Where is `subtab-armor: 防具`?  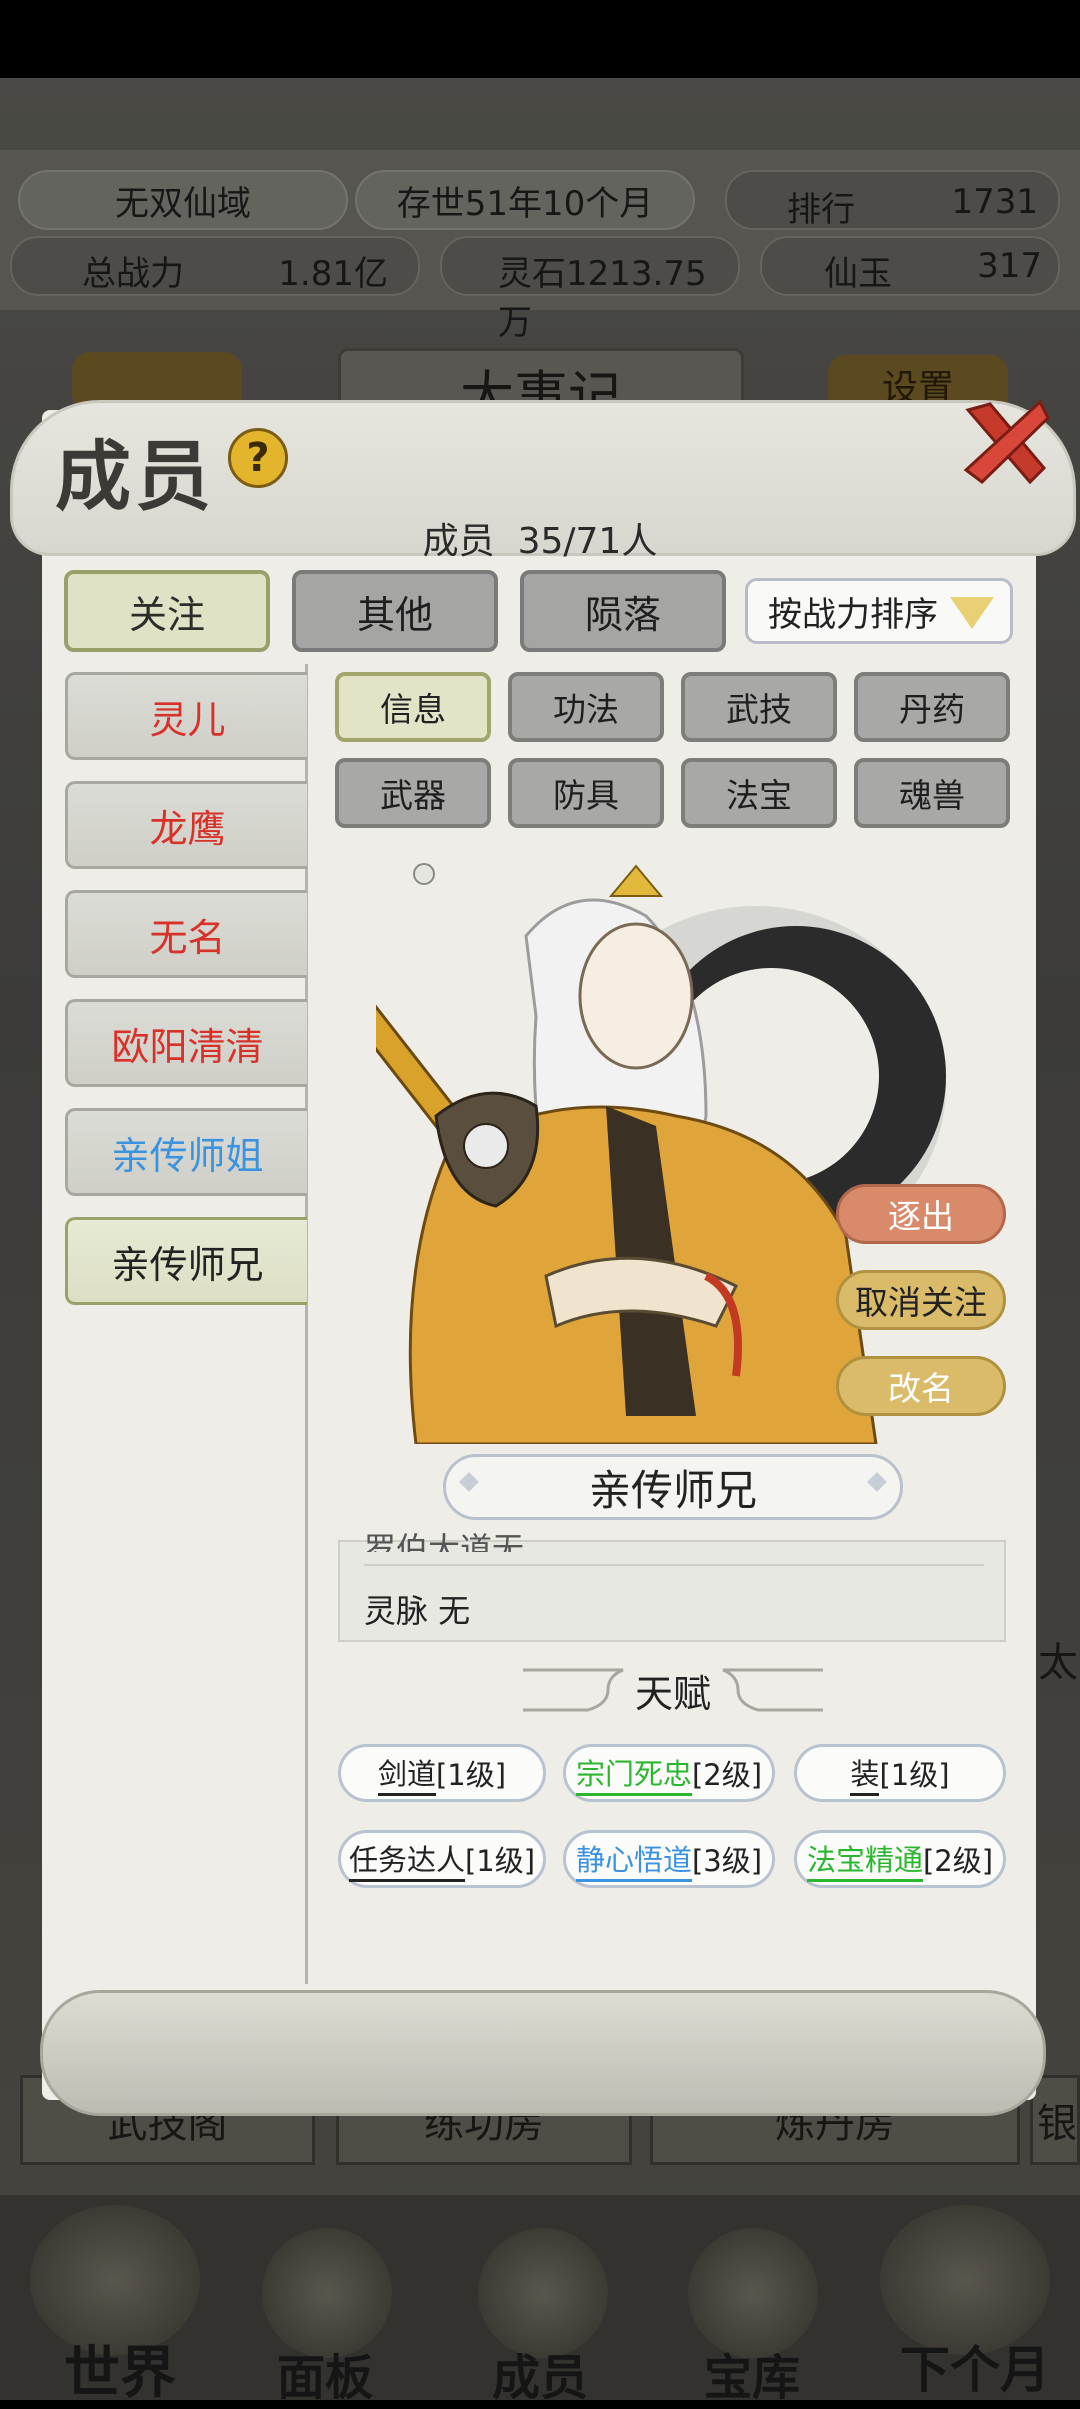
subtab-armor: 防具 is located at coordinates (586, 793).